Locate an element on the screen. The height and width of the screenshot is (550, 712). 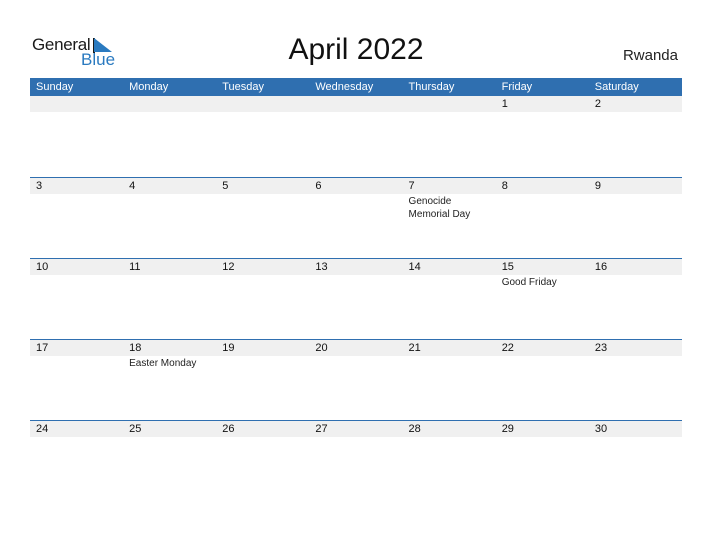
country-label: Rwanda is located at coordinates (650, 55).